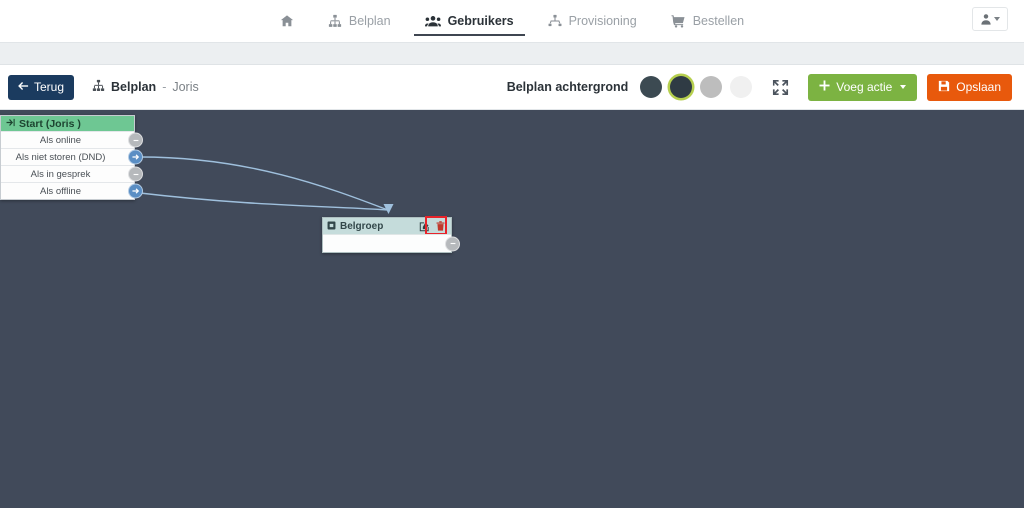  I want to click on nav-bestellen: Bestellen, so click(707, 21).